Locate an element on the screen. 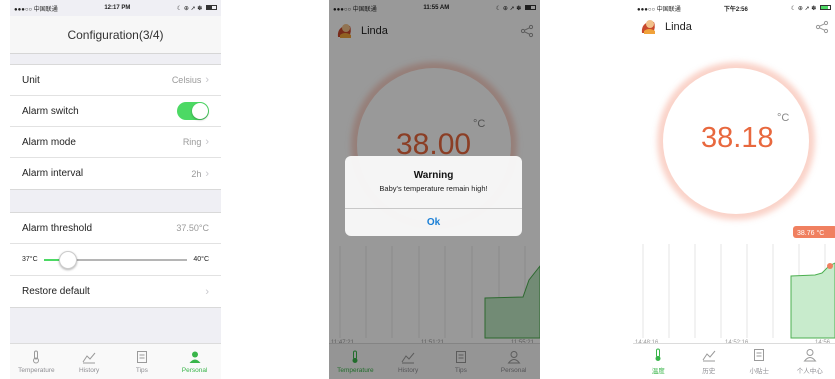 This screenshot has height=379, width=835. alarm-mode-value: Ring is located at coordinates (192, 142).